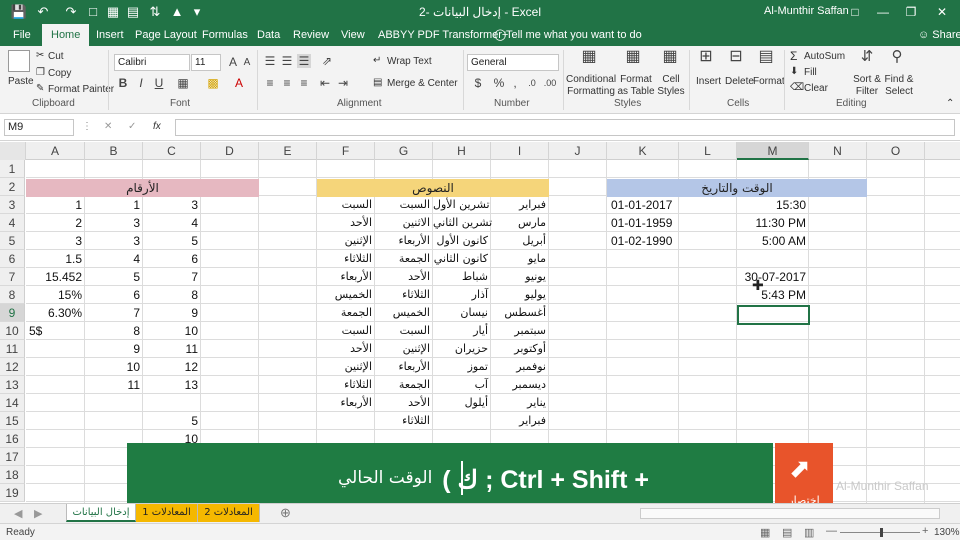 This screenshot has height=540, width=960. Describe the element at coordinates (793, 56) in the screenshot. I see `autosum-icon: Σ` at that location.